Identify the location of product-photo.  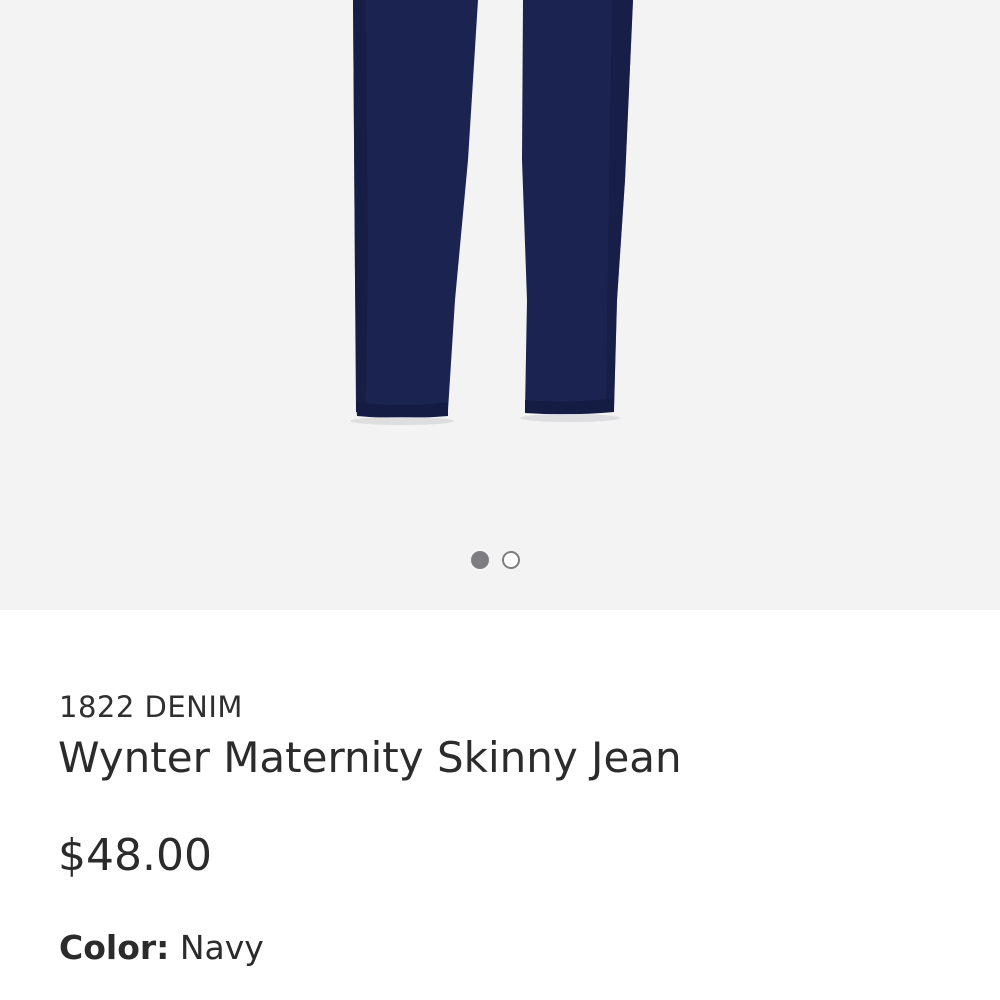
(491, 212).